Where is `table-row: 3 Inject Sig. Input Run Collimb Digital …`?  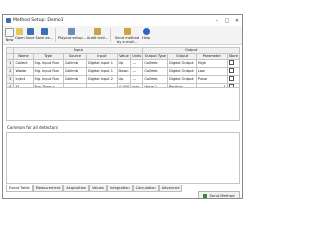
table-row: 3 Inject Sig. Input Run Collimb Digital … is located at coordinates (123, 79).